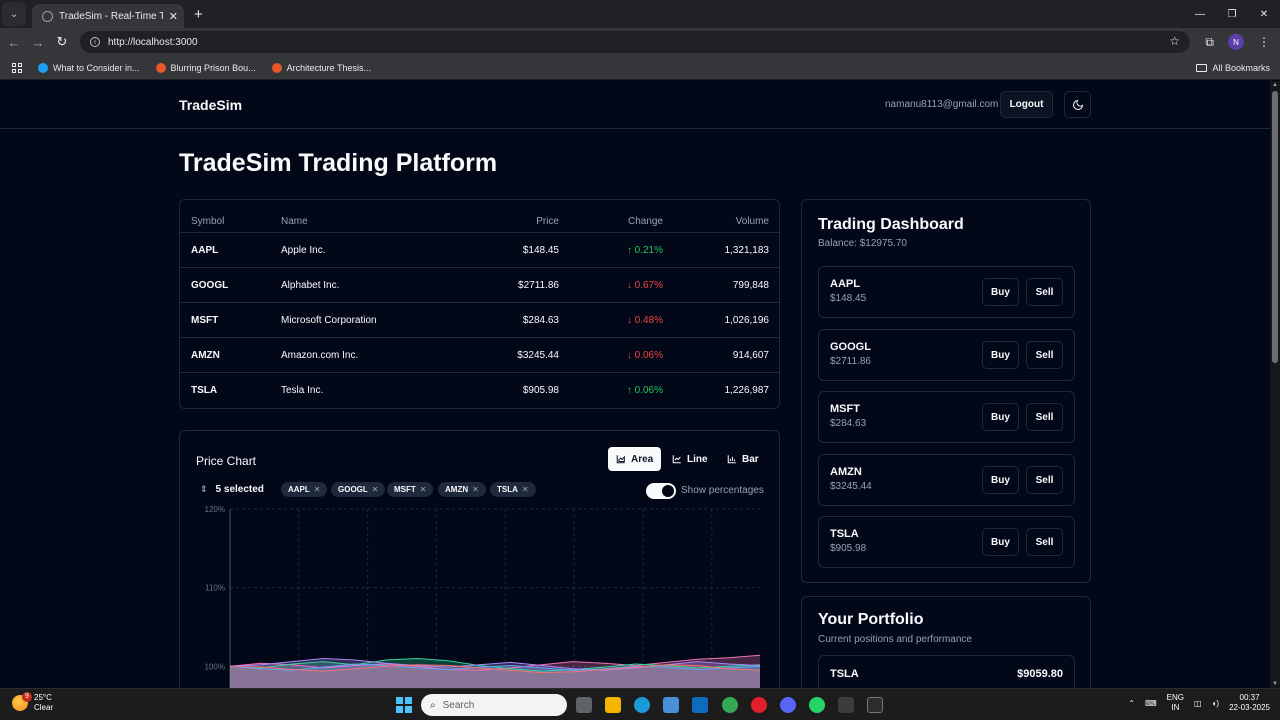  Describe the element at coordinates (690, 459) in the screenshot. I see `chart-type-line-button: Line` at that location.